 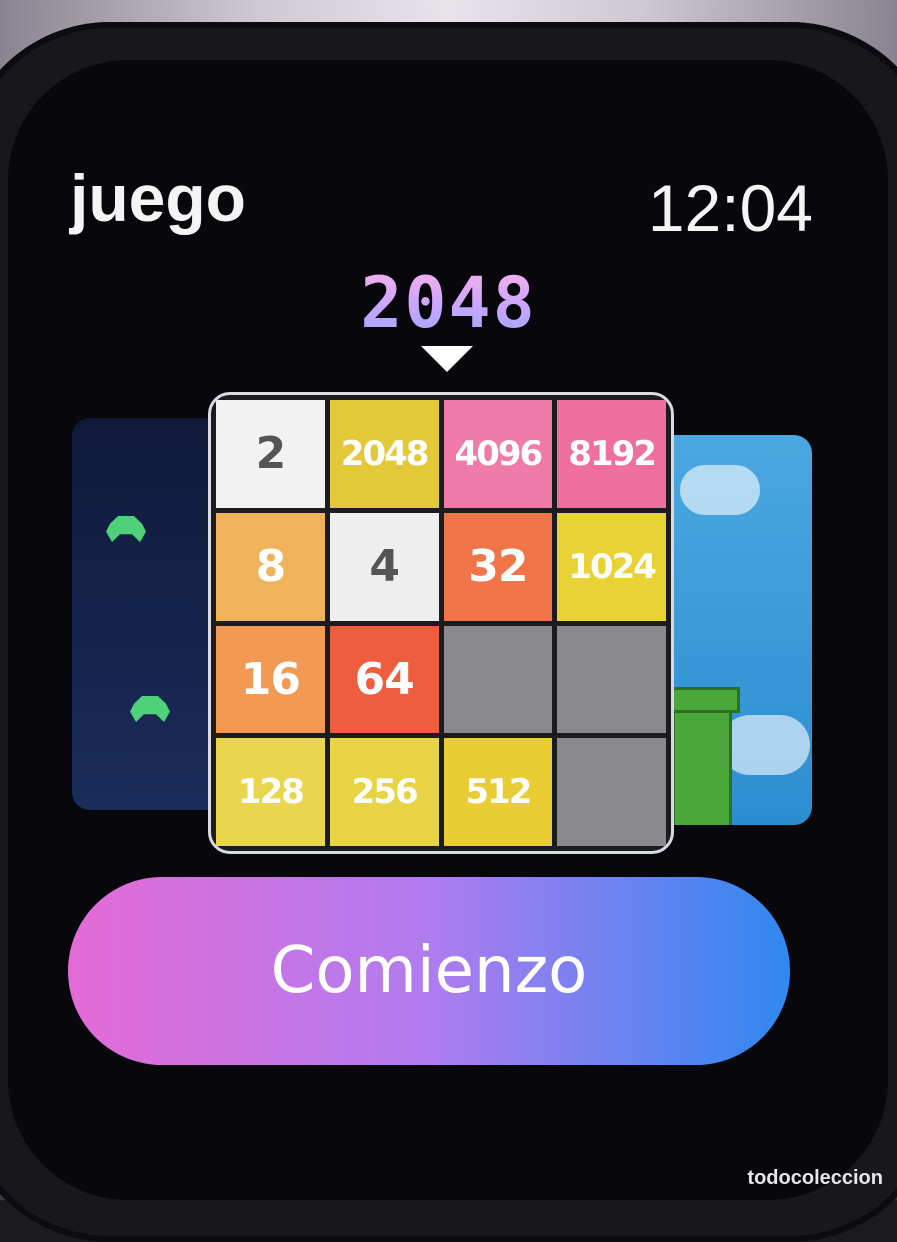 What do you see at coordinates (730, 208) in the screenshot?
I see `clock: 12:04` at bounding box center [730, 208].